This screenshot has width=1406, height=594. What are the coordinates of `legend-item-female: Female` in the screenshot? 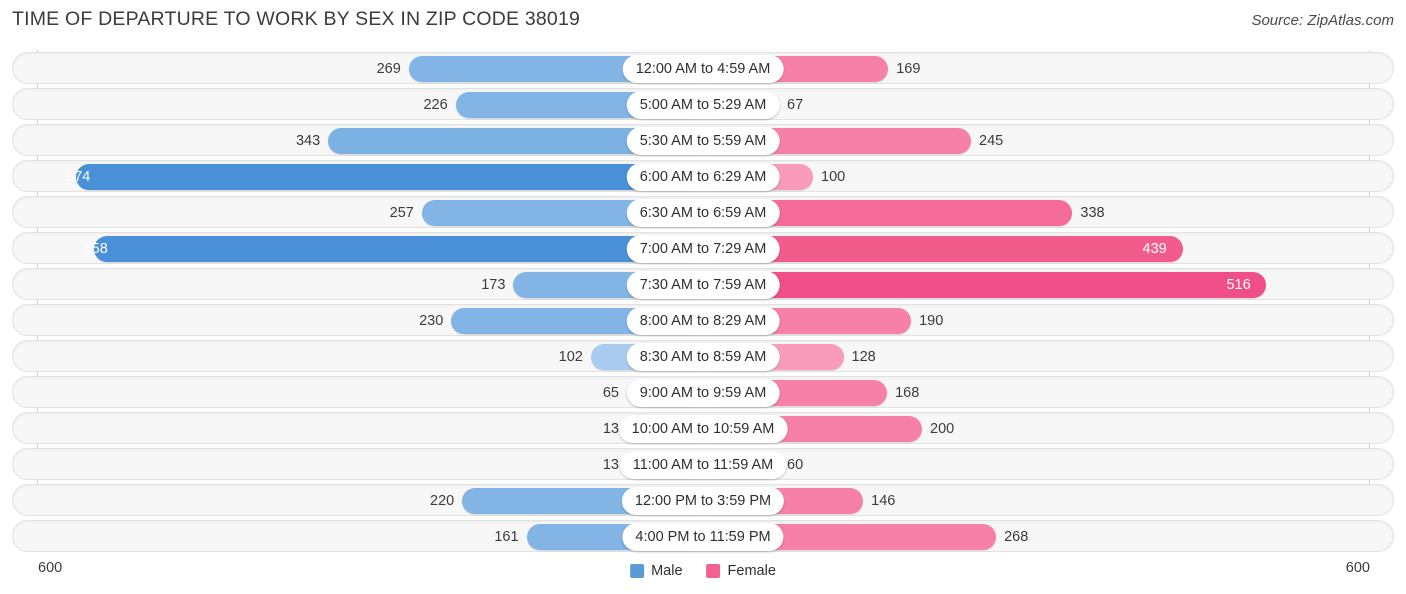 It's located at (741, 571).